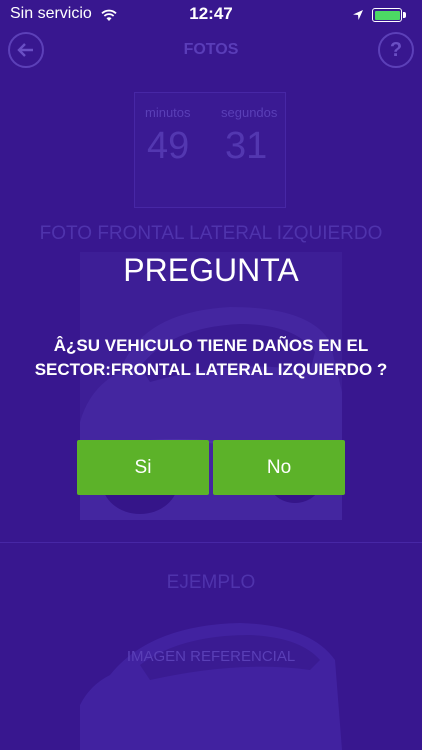 Image resolution: width=422 pixels, height=750 pixels. Describe the element at coordinates (279, 467) in the screenshot. I see `no-button: No` at that location.